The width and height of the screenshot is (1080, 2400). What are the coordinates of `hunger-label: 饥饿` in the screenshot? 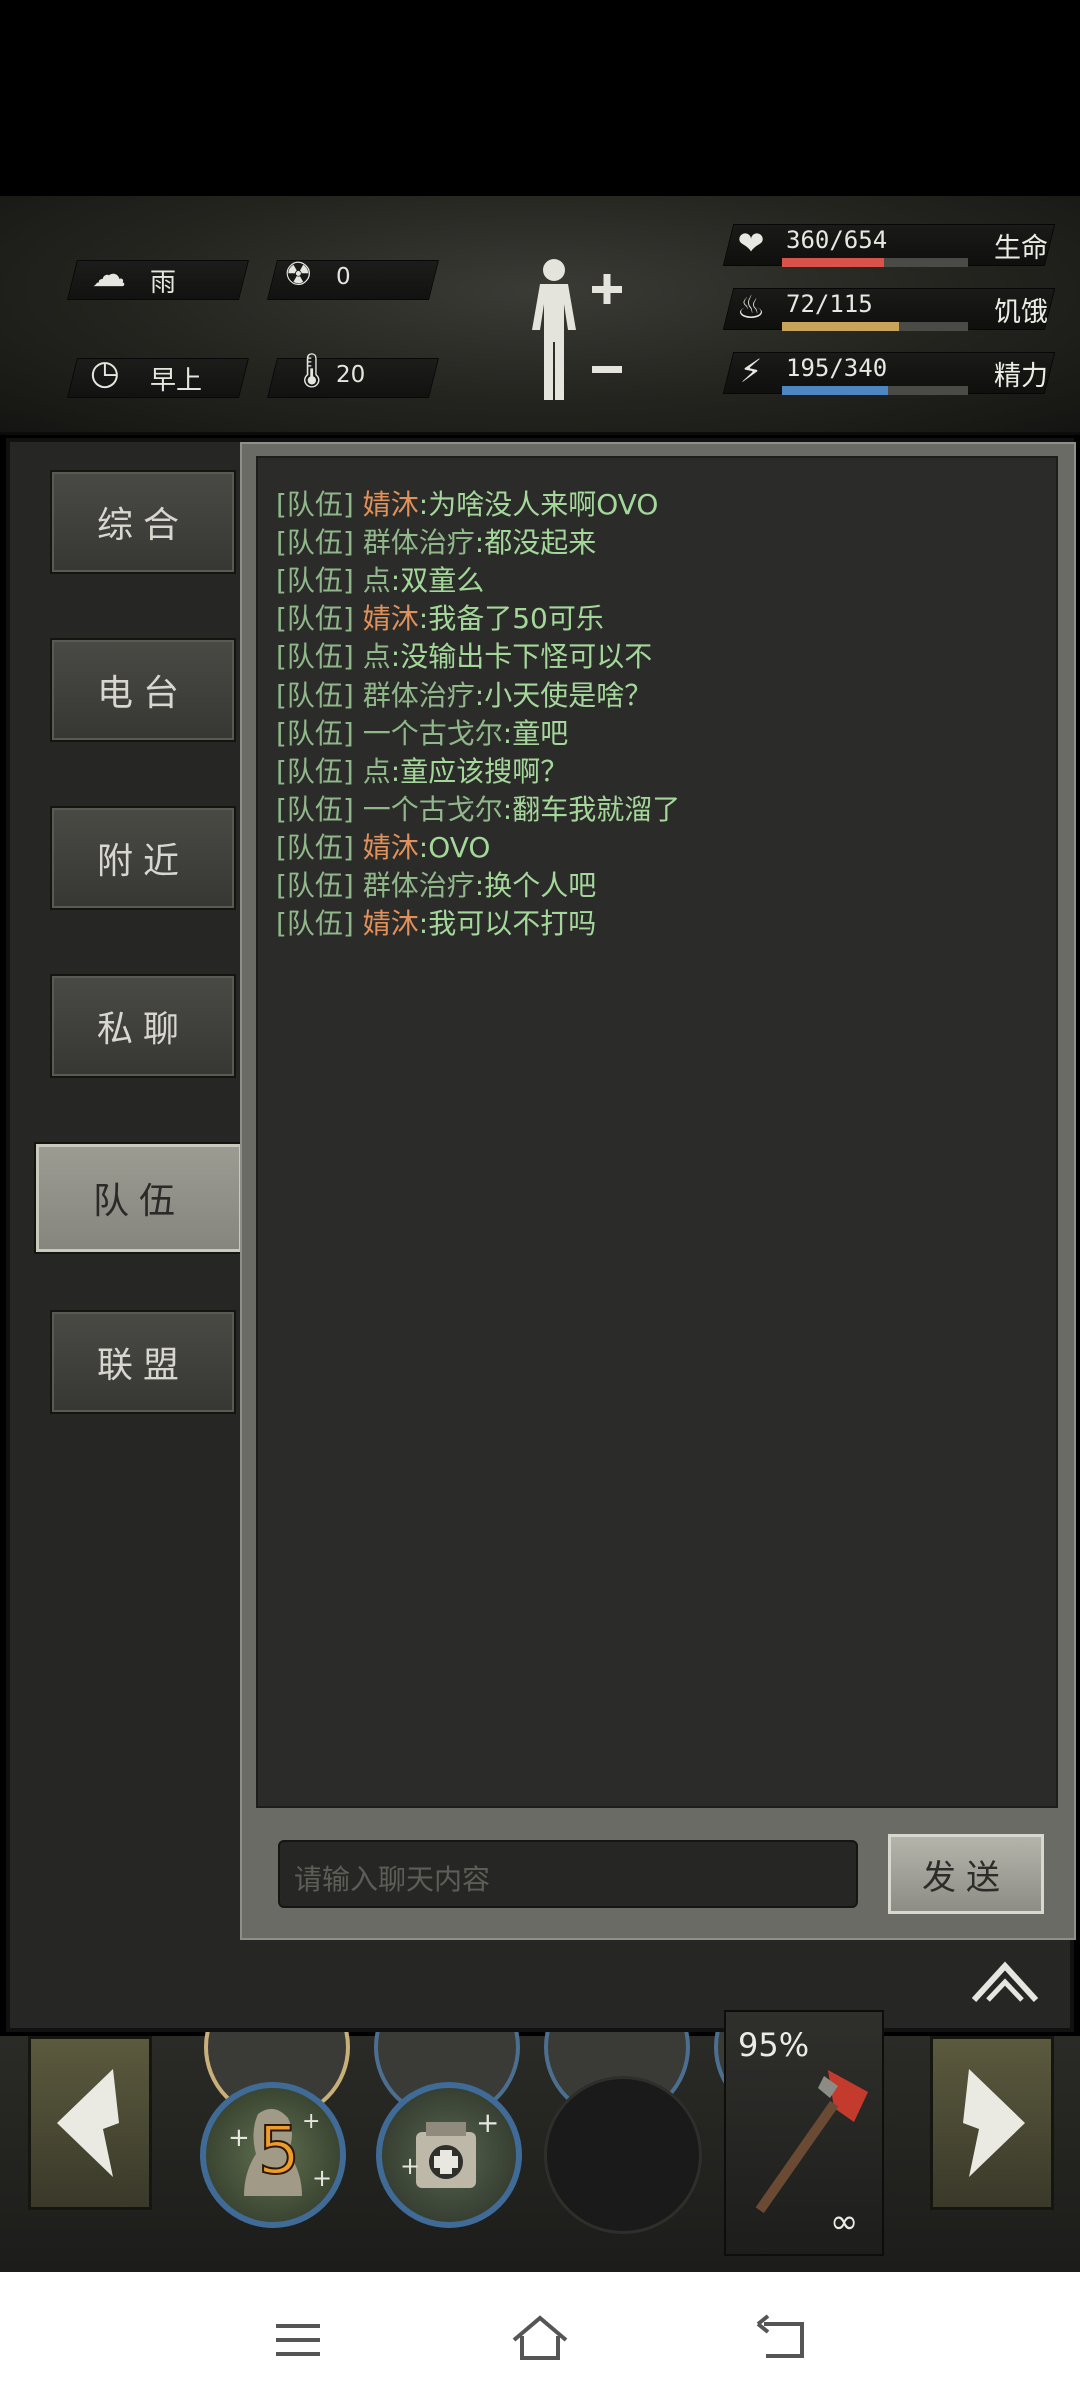 It's located at (1021, 312).